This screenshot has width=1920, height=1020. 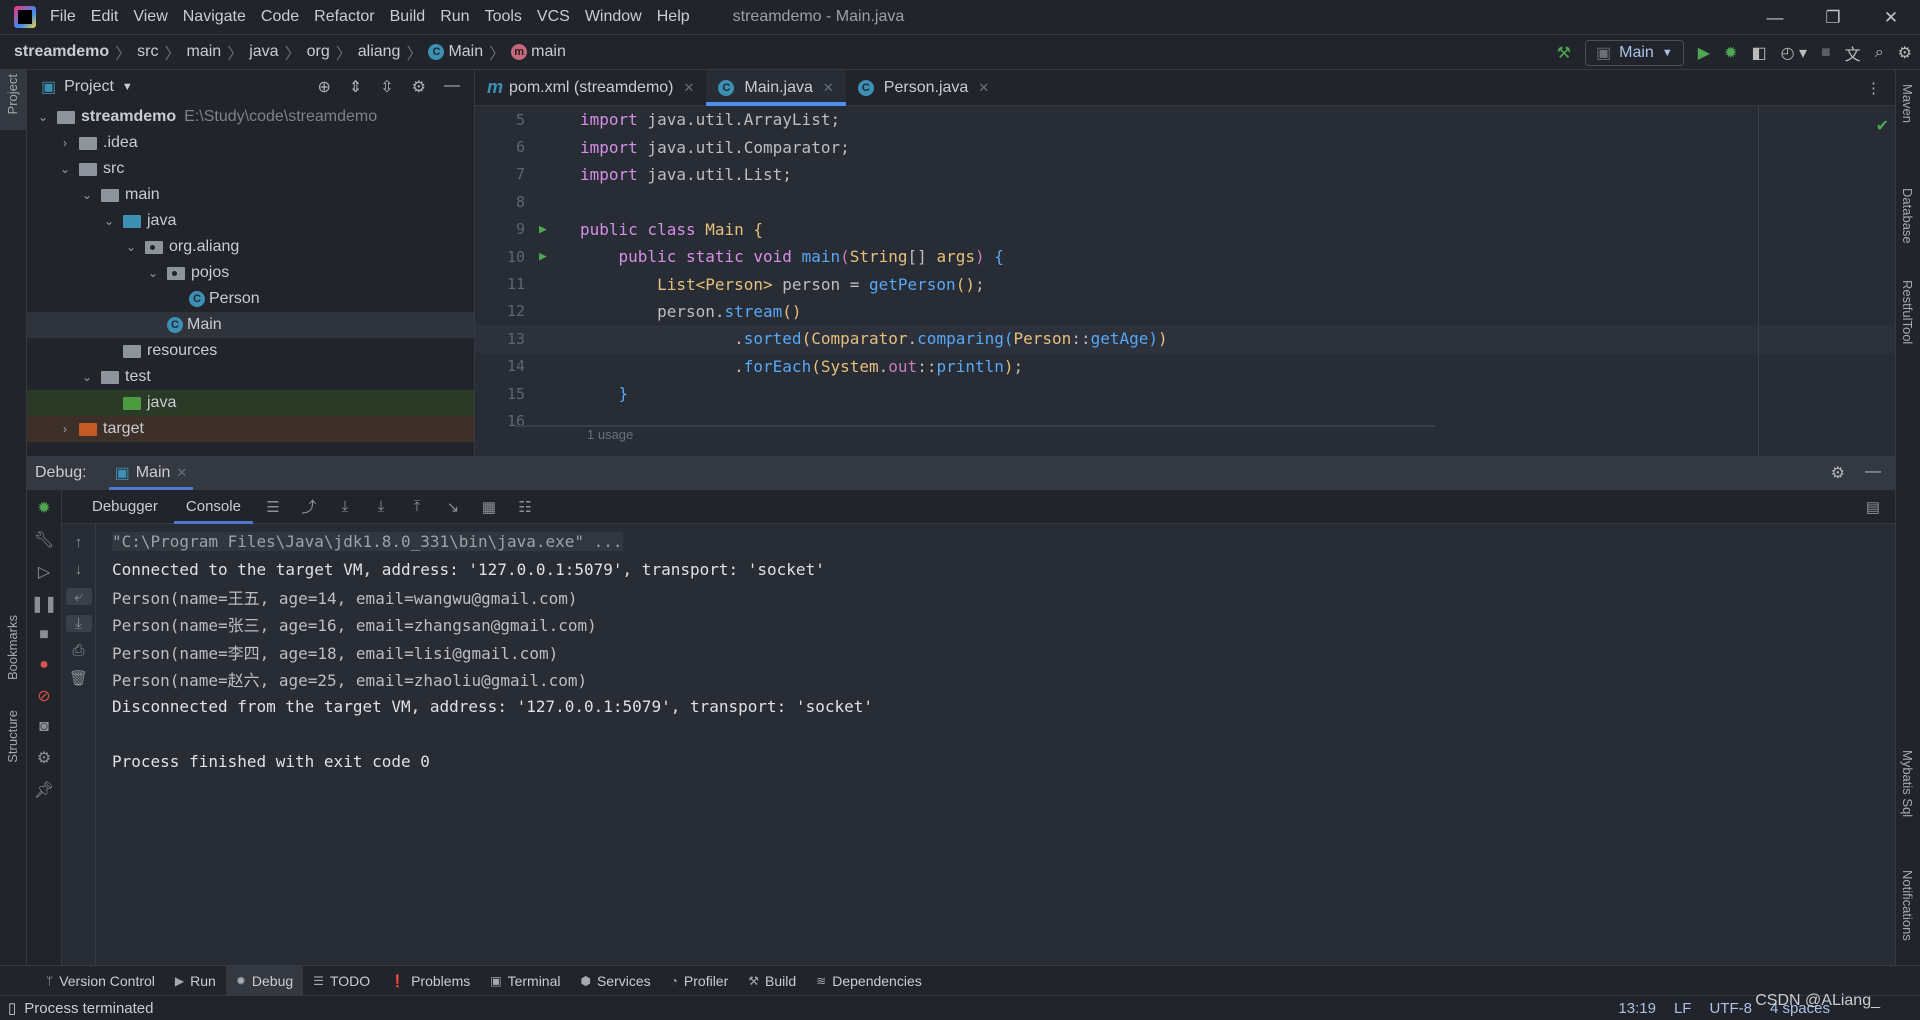 I want to click on toolwindow-terminal: ▣ Terminal, so click(x=525, y=981).